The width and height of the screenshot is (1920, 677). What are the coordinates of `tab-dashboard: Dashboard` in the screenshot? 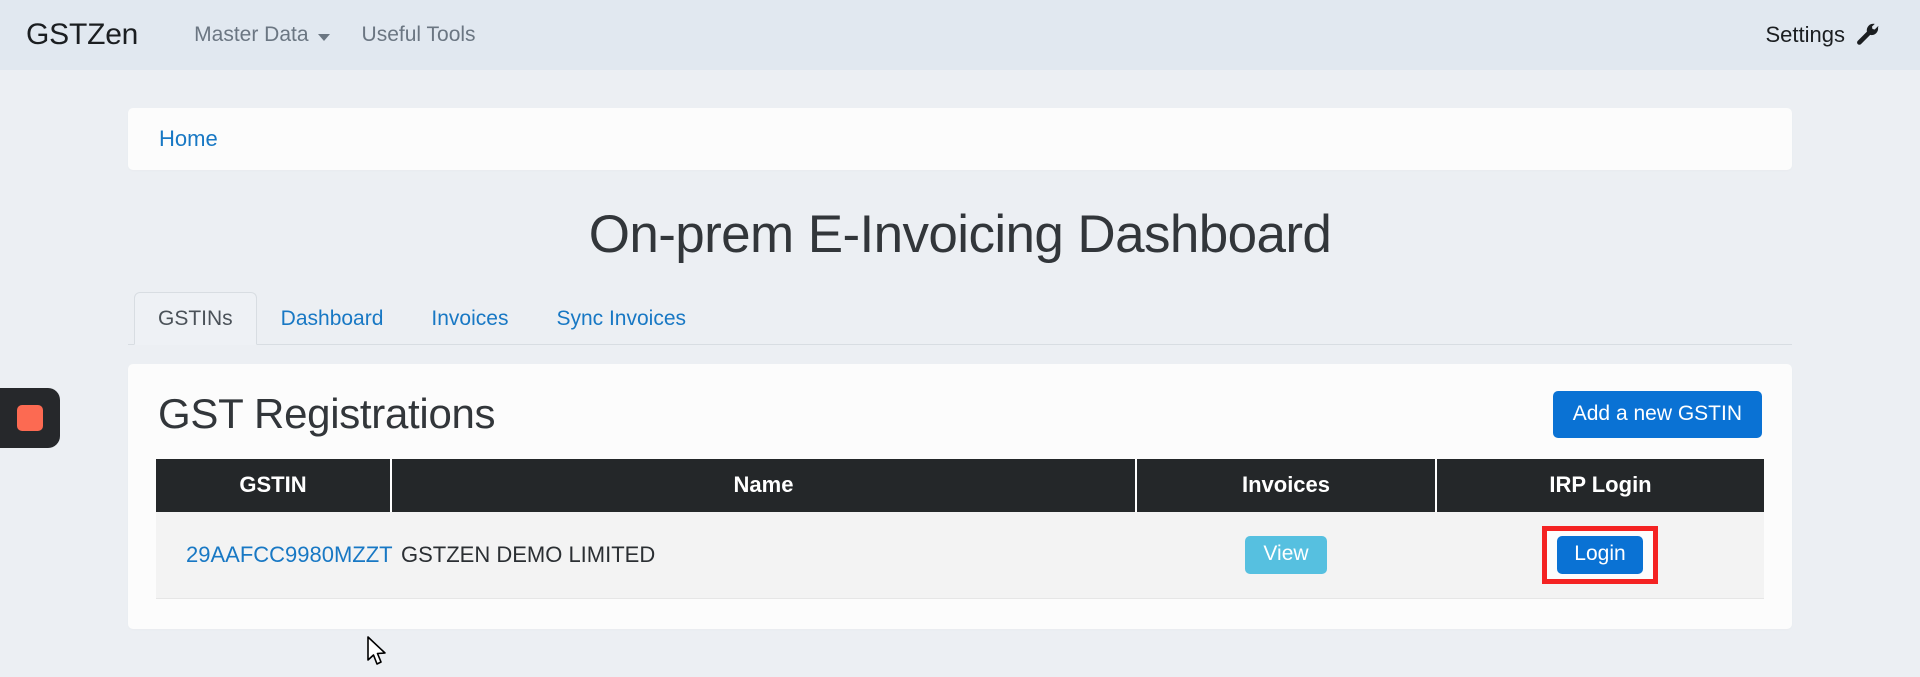 It's located at (332, 318).